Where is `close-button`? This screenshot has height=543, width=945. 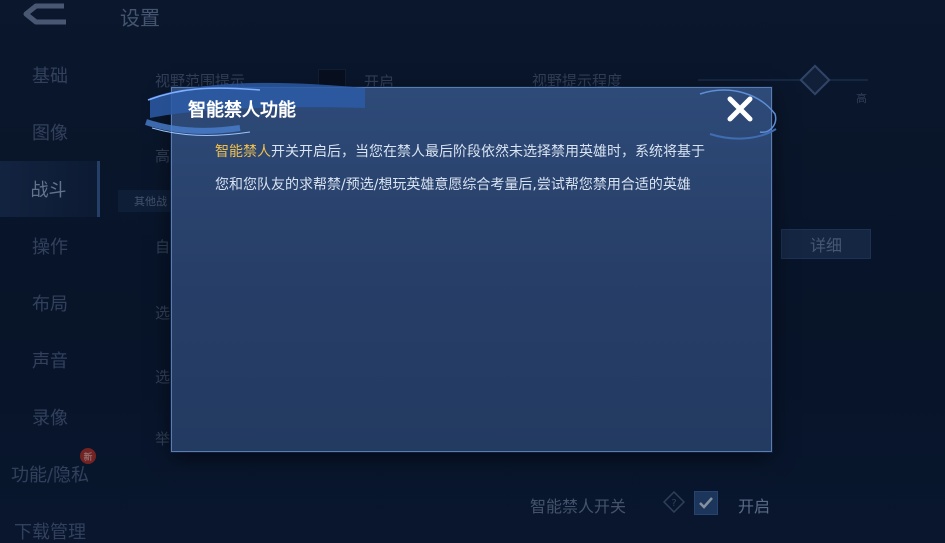
close-button is located at coordinates (740, 109).